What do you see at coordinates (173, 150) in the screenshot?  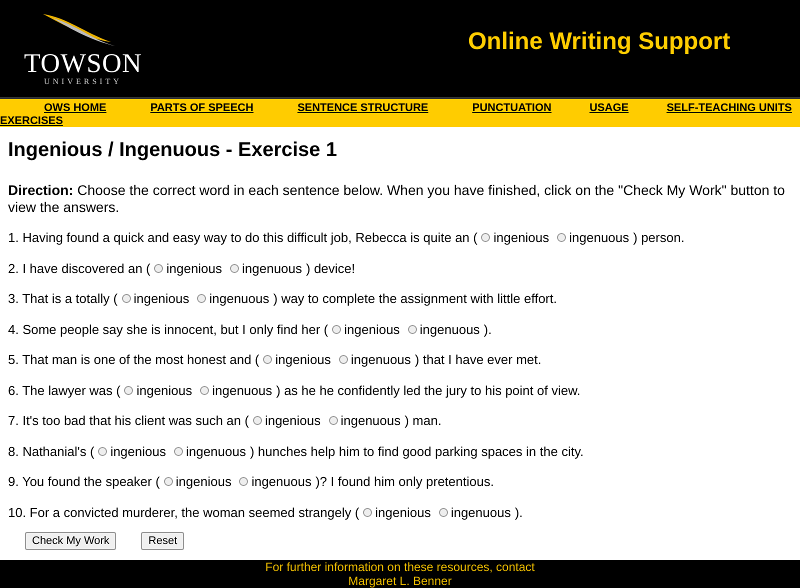 I see `page-title: Ingenious / Ingenuous - Exercise 1` at bounding box center [173, 150].